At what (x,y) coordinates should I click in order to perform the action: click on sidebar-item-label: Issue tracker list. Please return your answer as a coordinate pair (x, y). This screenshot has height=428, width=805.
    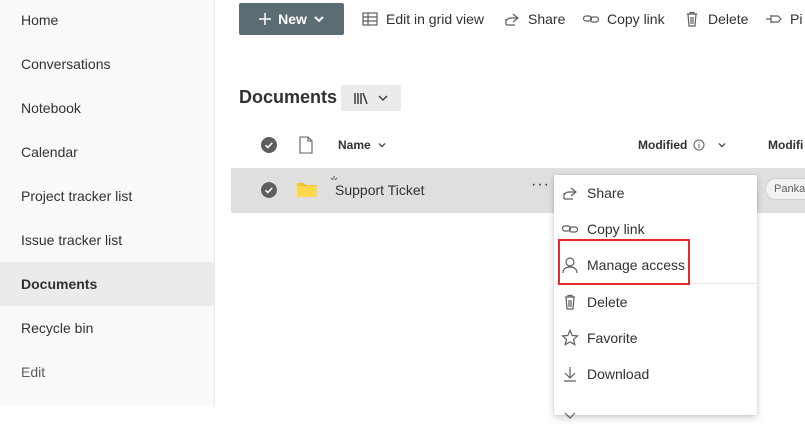
    Looking at the image, I should click on (72, 240).